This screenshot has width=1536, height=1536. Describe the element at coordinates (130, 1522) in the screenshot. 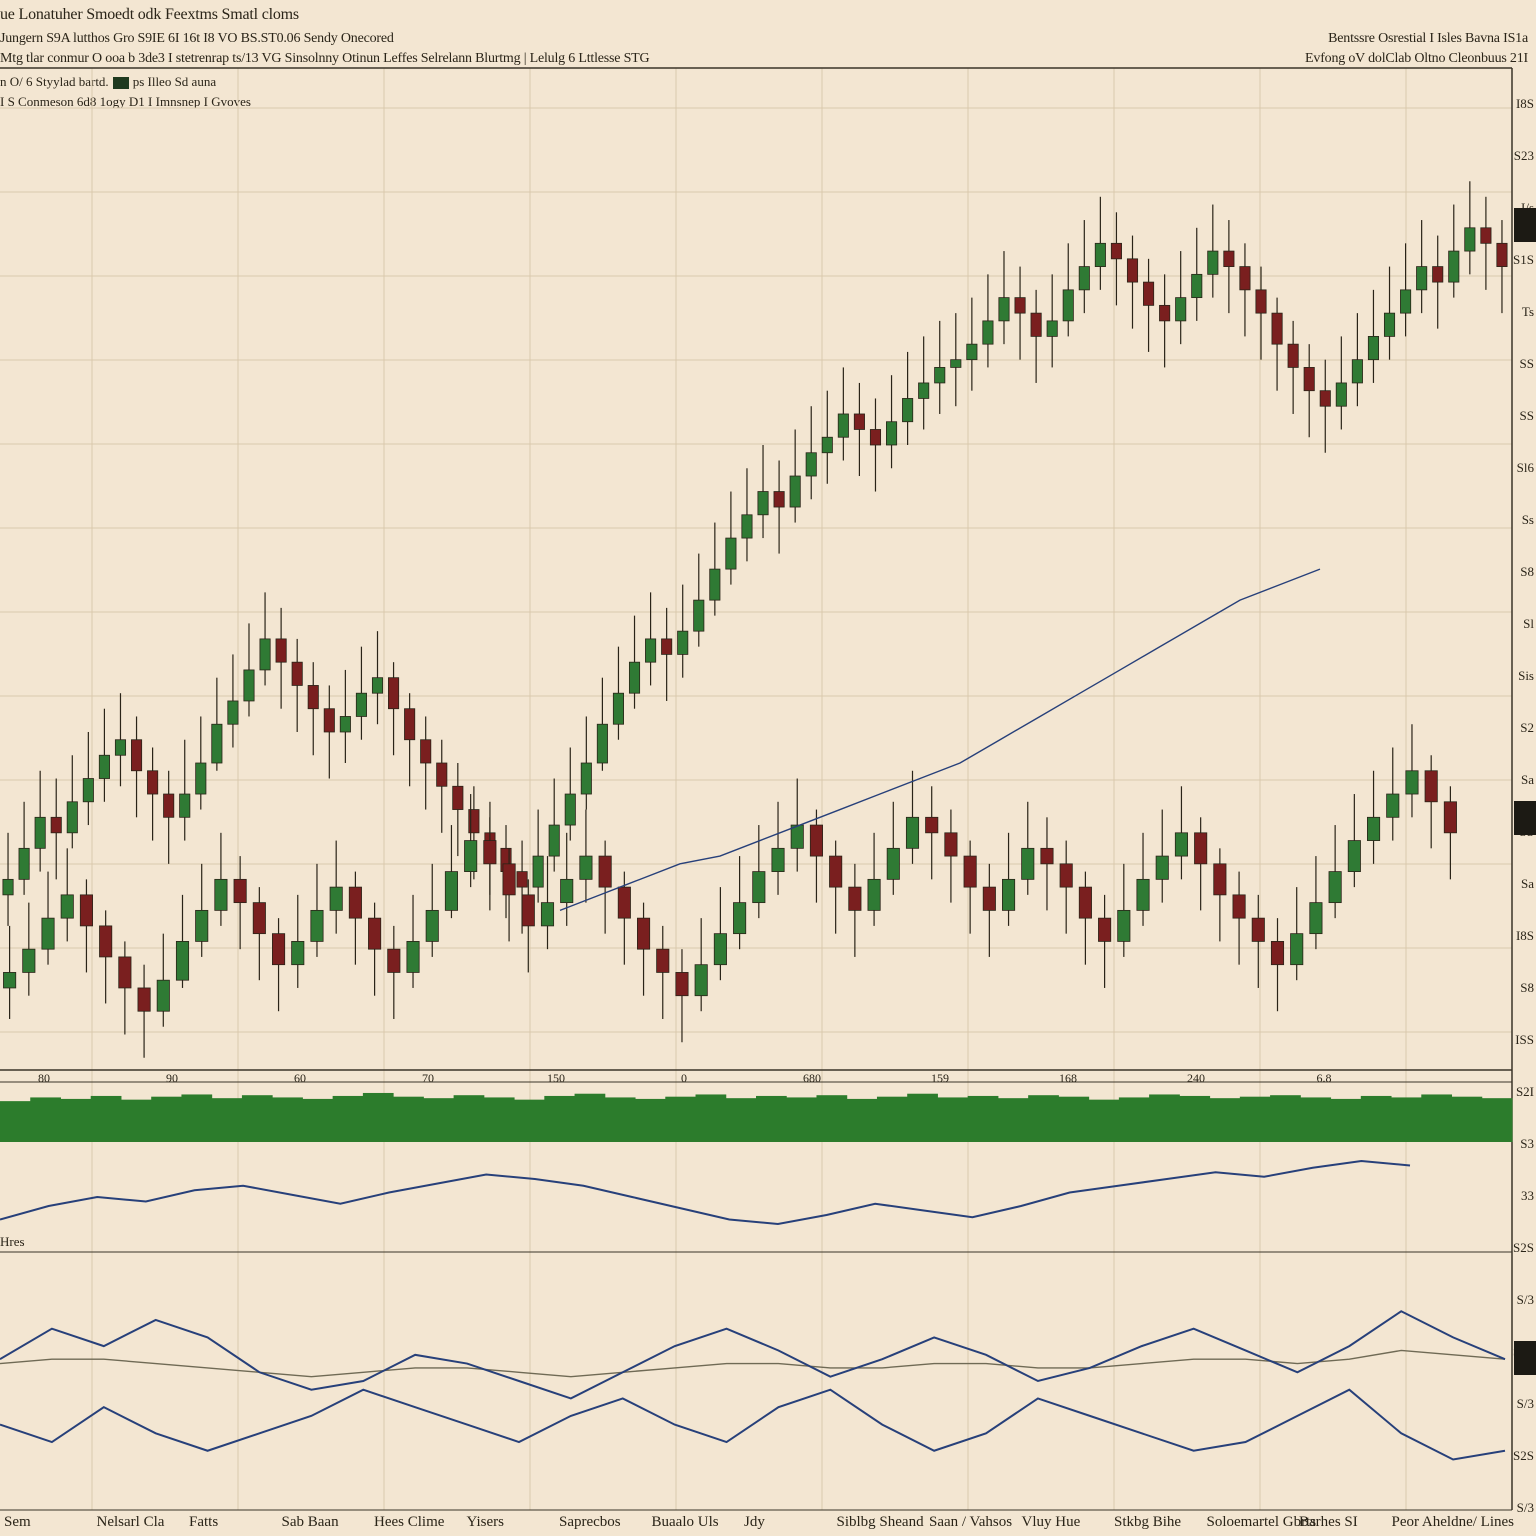

I see `bottom-label: Nelsarl Cla` at that location.